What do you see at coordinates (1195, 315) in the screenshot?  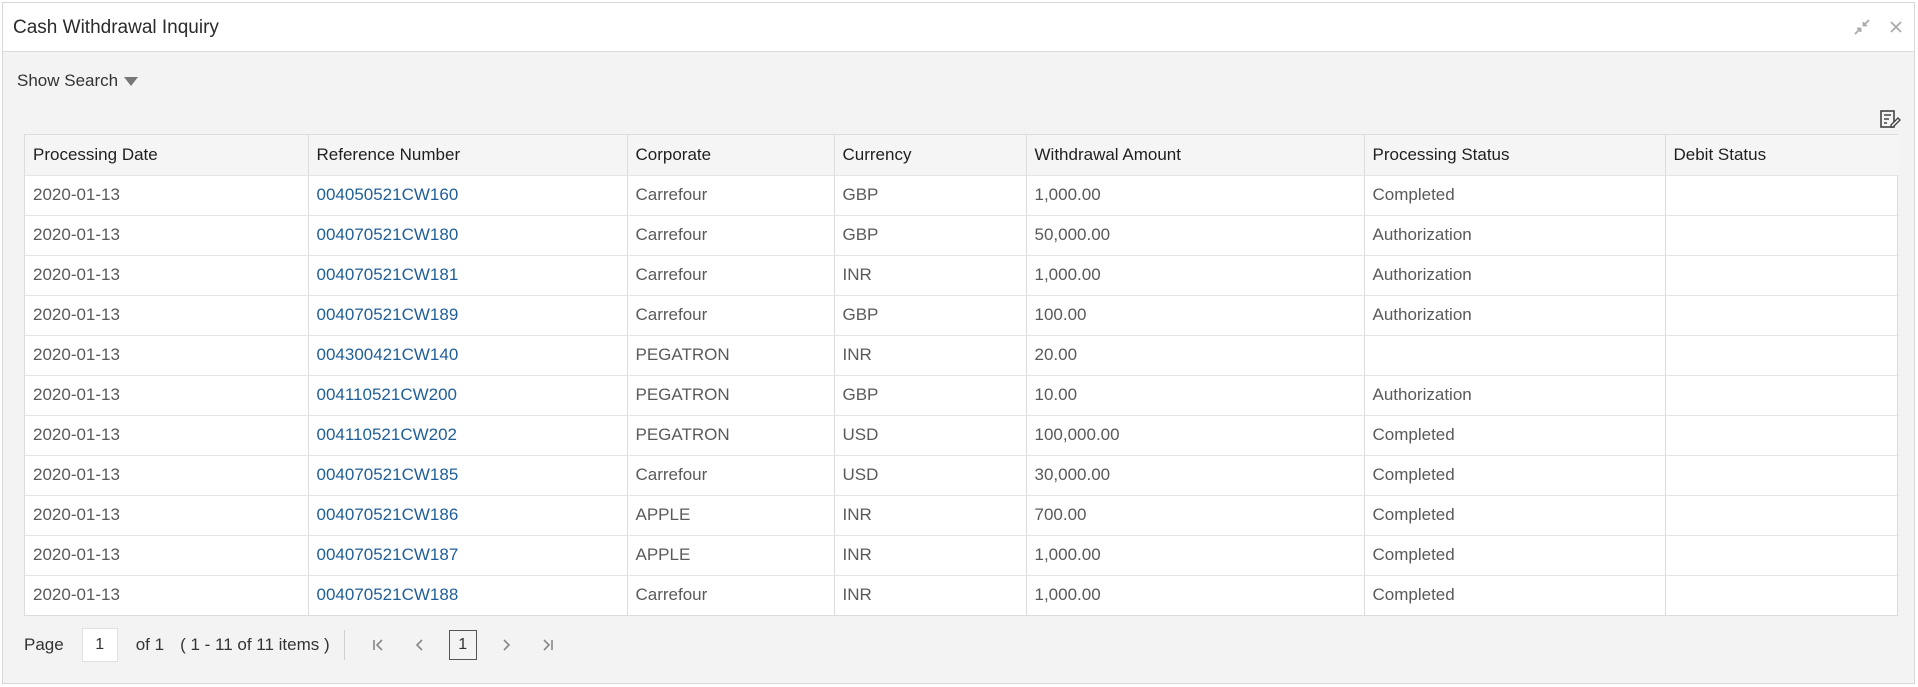 I see `withdrawal-amount-cell: 100.00` at bounding box center [1195, 315].